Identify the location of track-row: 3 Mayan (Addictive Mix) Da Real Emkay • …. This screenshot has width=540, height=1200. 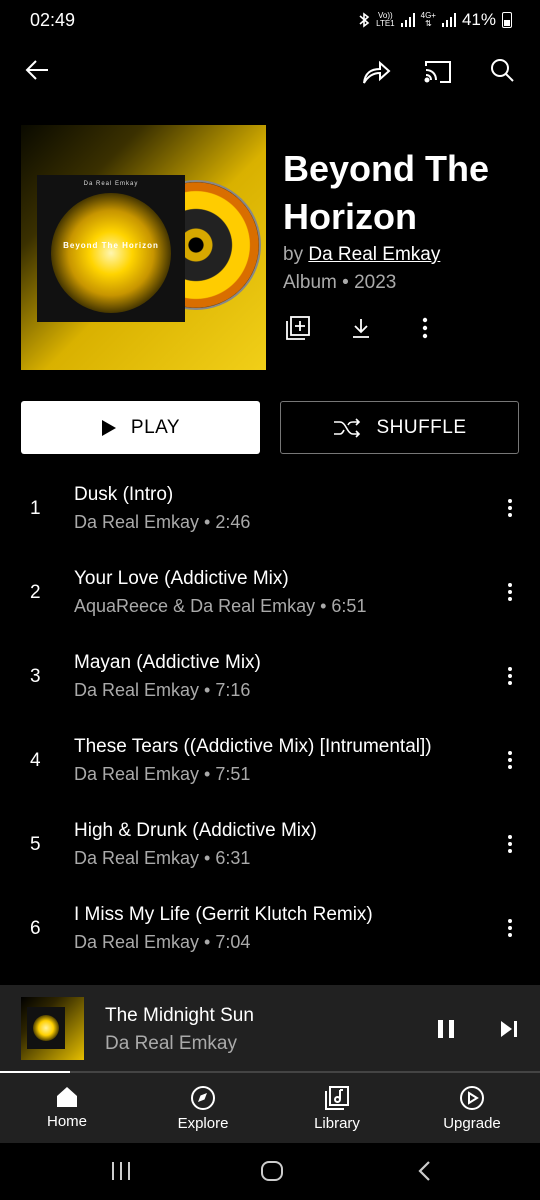
(270, 678).